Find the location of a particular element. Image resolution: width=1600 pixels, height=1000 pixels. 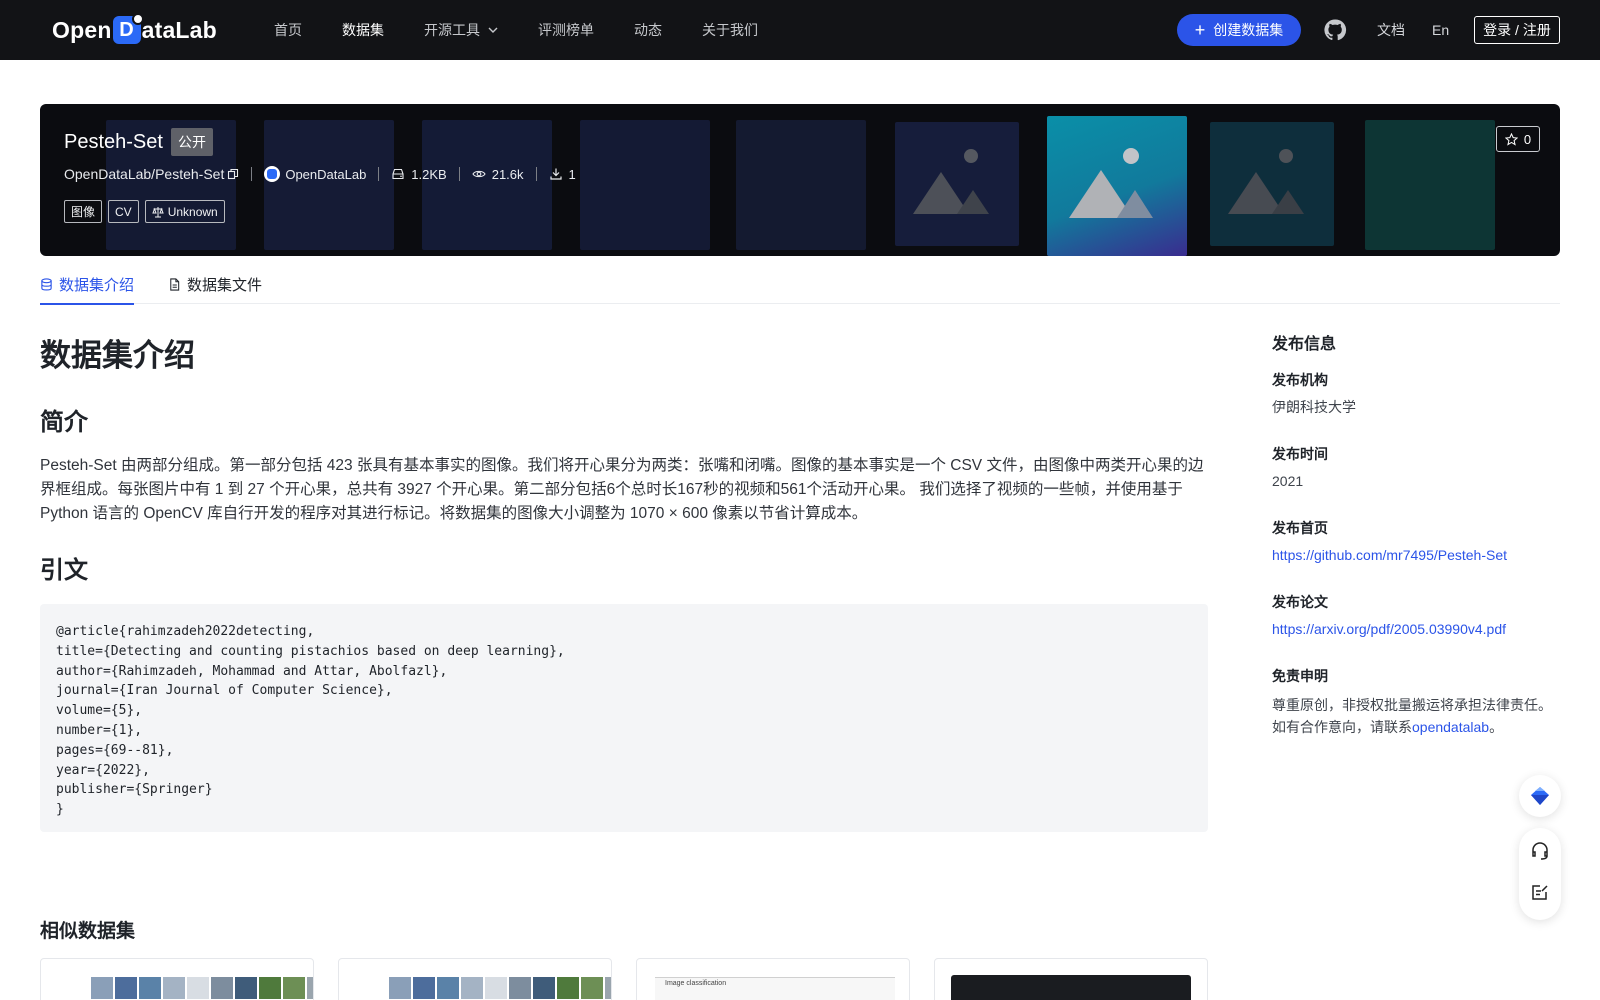

logo-text-datalab: ataLab is located at coordinates (179, 29).